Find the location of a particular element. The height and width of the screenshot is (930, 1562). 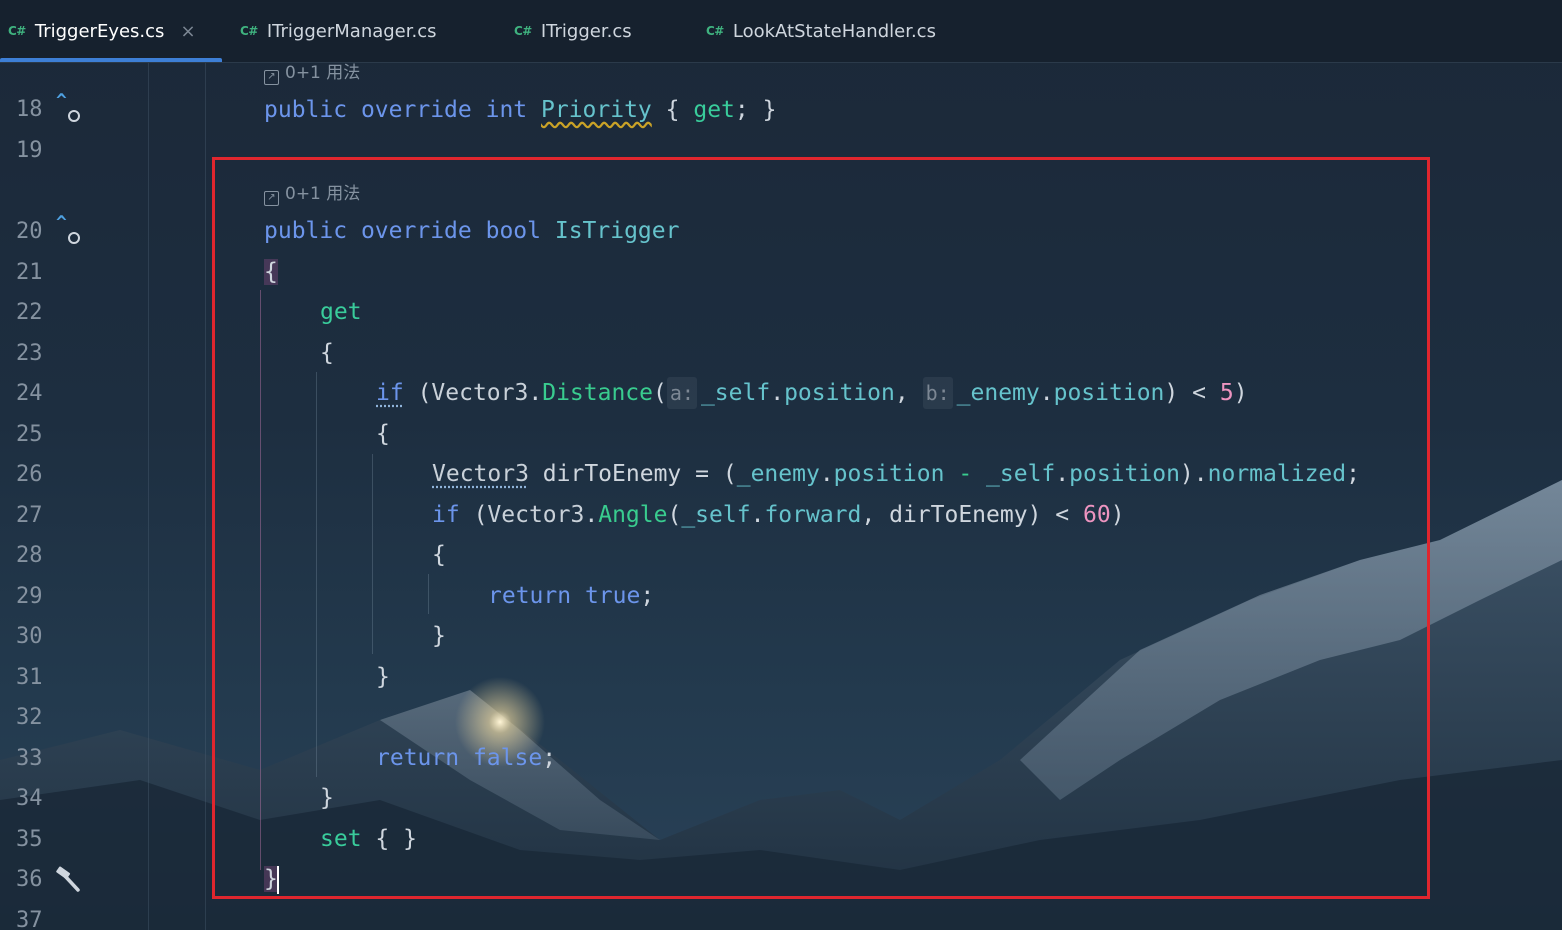

method-name: Distance is located at coordinates (597, 393).